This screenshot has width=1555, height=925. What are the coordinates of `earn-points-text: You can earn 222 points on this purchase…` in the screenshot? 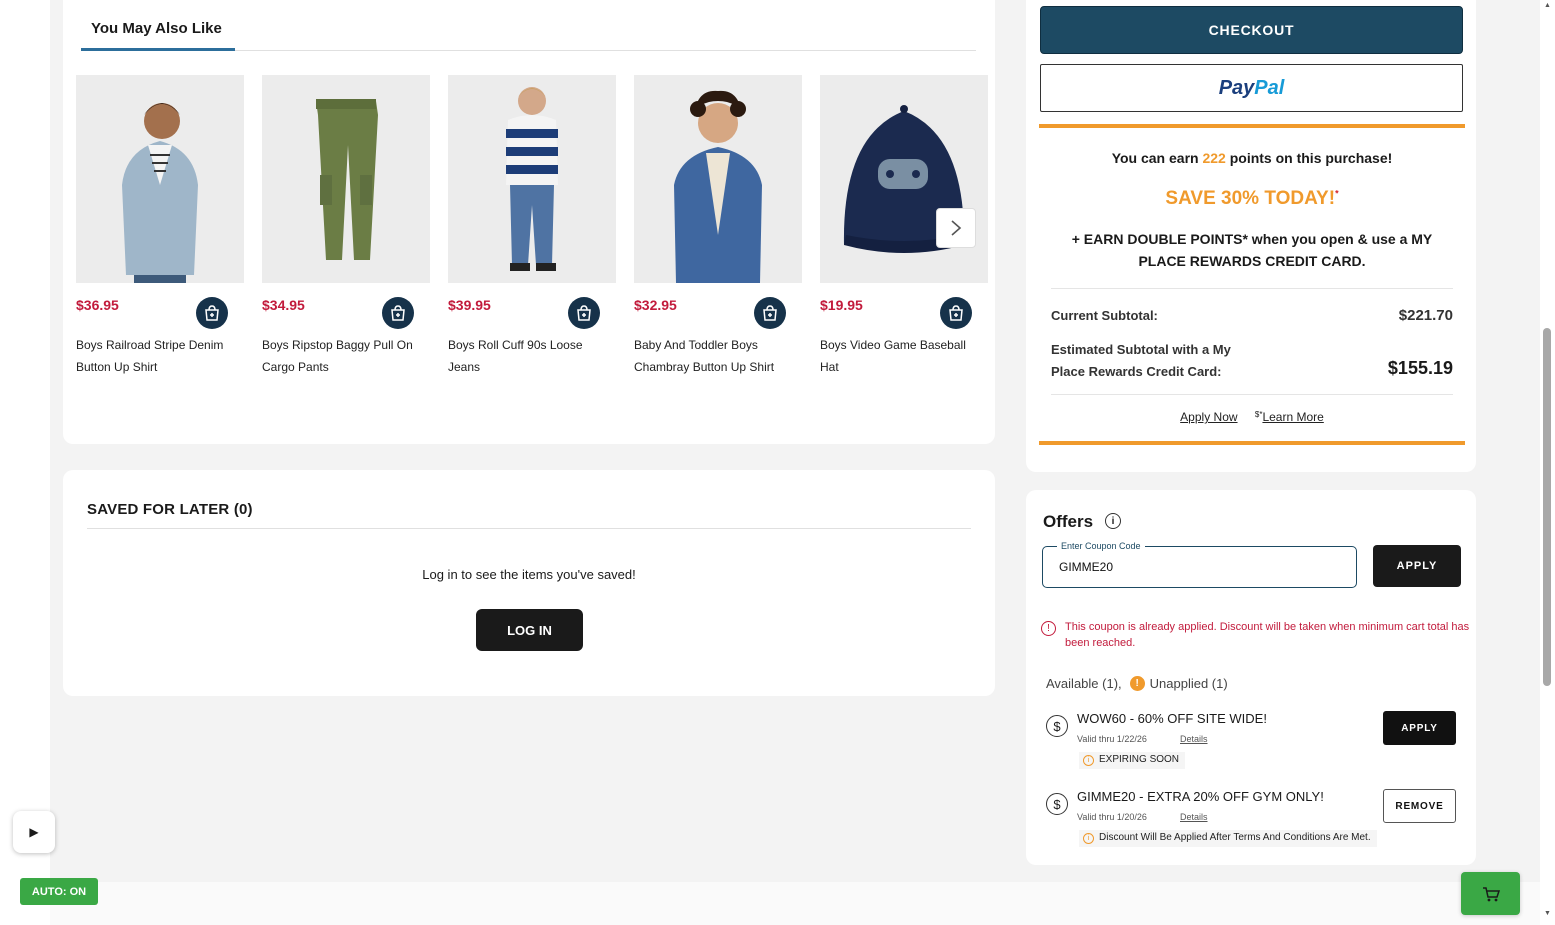 It's located at (1252, 158).